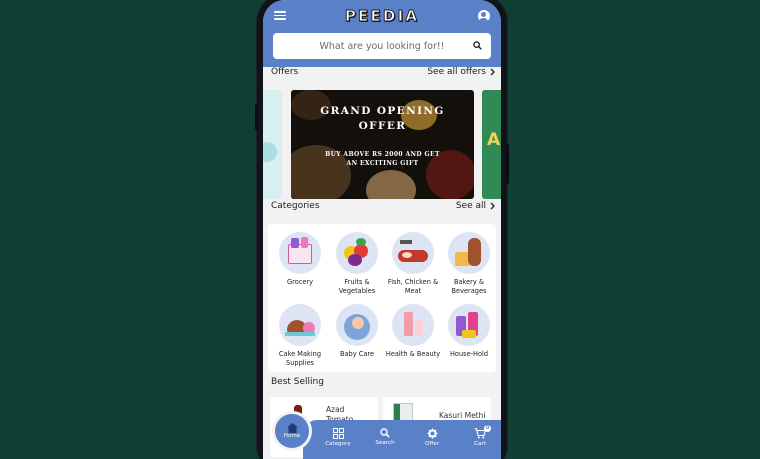 This screenshot has width=760, height=459. I want to click on home-icon, so click(292, 428).